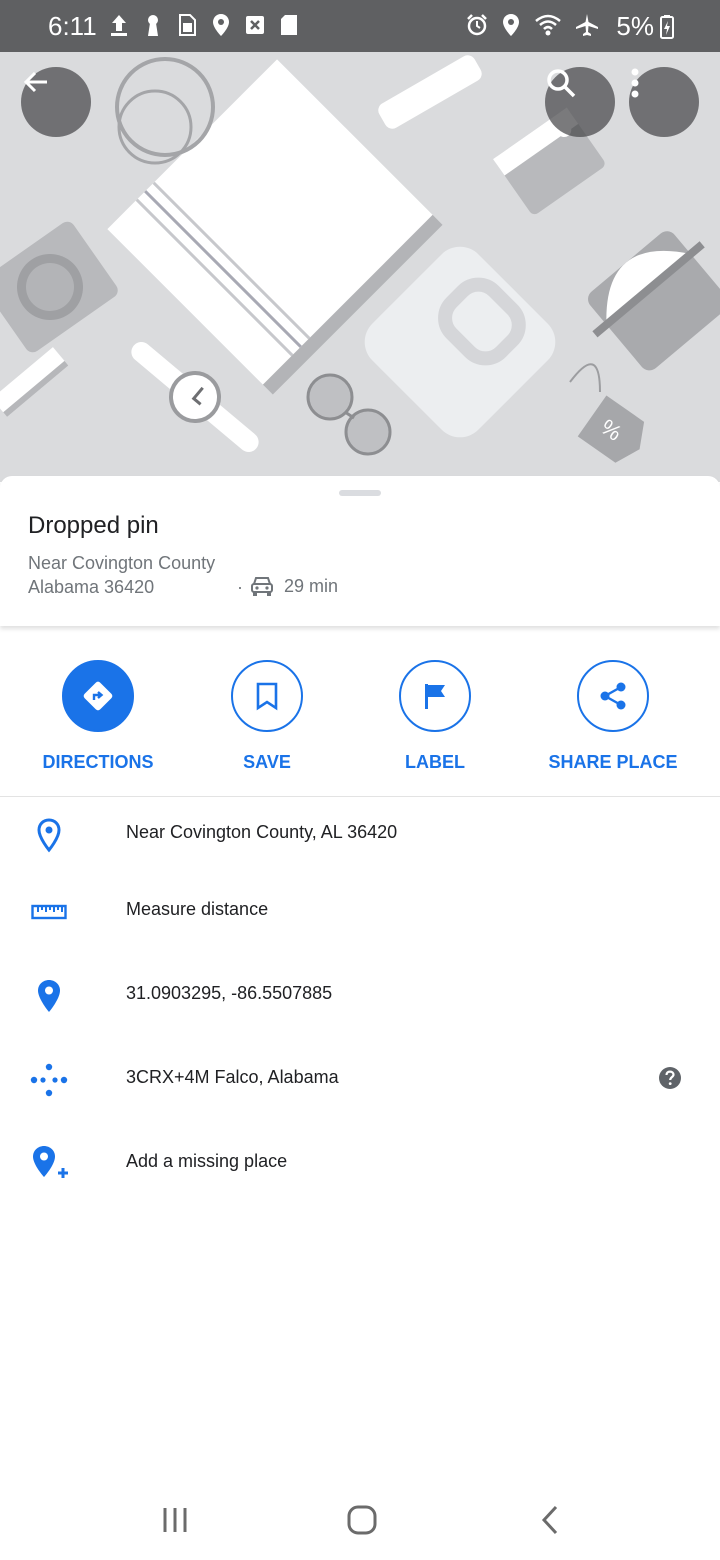 The image size is (720, 1560). I want to click on directions-button: DIRECTIONS, so click(98, 716).